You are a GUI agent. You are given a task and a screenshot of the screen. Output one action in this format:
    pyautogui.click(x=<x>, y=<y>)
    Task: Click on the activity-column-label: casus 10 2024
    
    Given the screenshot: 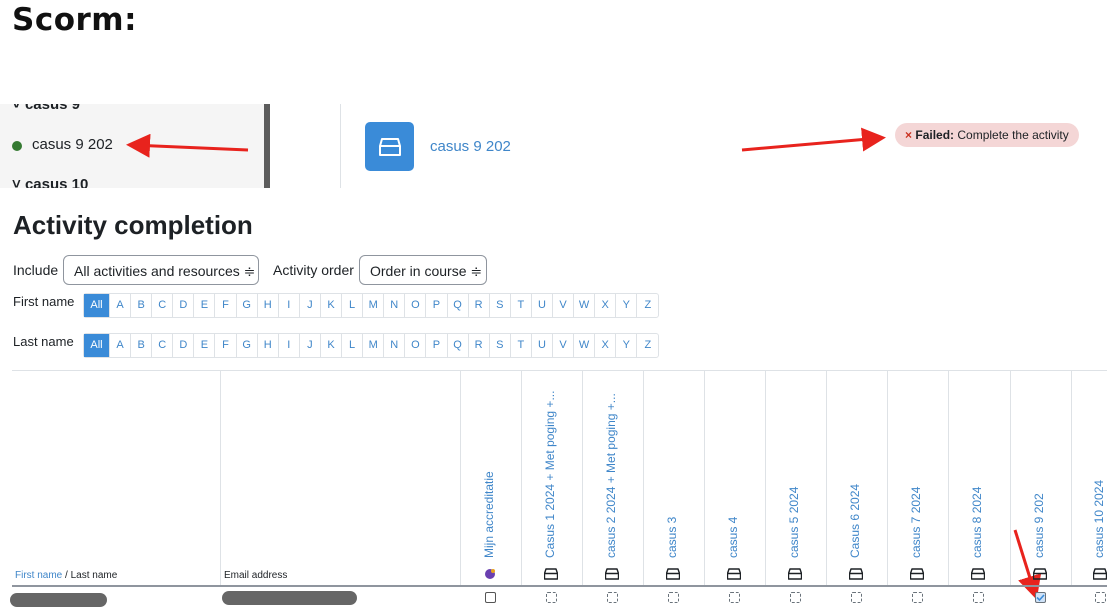 What is the action you would take?
    pyautogui.click(x=1099, y=519)
    